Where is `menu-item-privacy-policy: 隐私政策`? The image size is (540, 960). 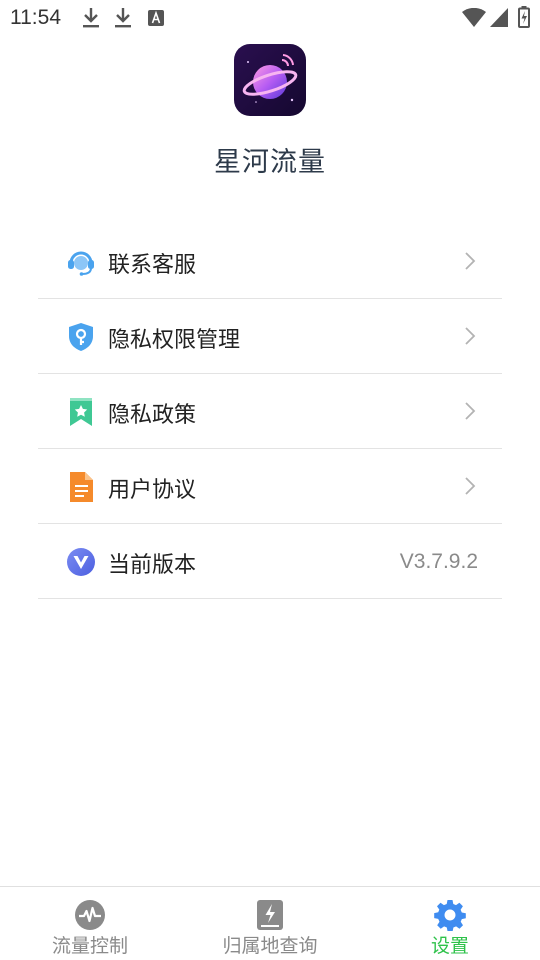 menu-item-privacy-policy: 隐私政策 is located at coordinates (270, 411).